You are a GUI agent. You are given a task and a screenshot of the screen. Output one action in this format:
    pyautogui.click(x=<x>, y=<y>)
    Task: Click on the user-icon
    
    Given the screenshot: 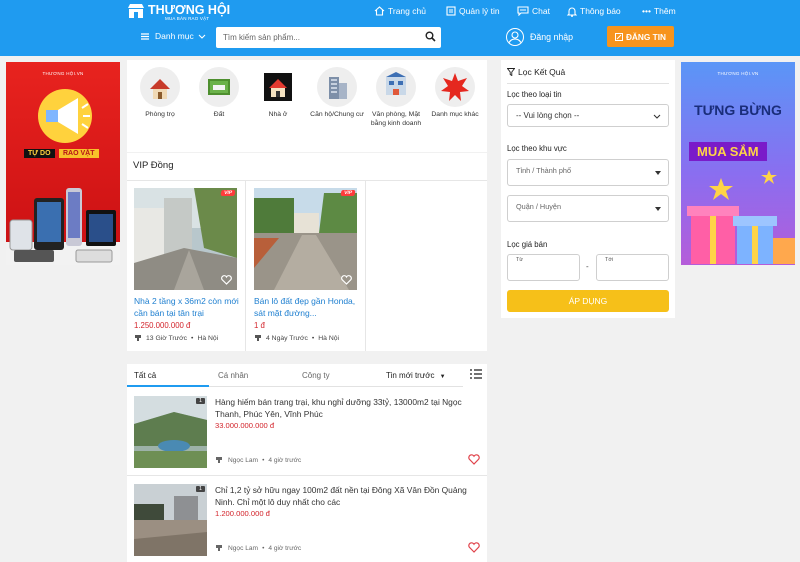 What is the action you would take?
    pyautogui.click(x=258, y=338)
    